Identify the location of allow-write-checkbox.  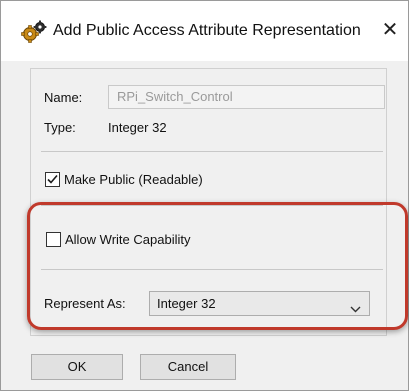
(53, 239).